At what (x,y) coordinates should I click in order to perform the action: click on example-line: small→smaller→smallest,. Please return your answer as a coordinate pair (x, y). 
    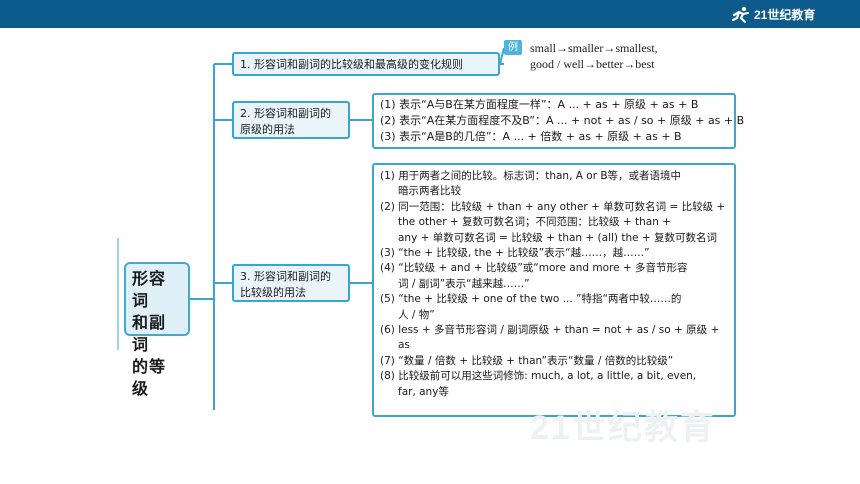
    Looking at the image, I should click on (594, 48).